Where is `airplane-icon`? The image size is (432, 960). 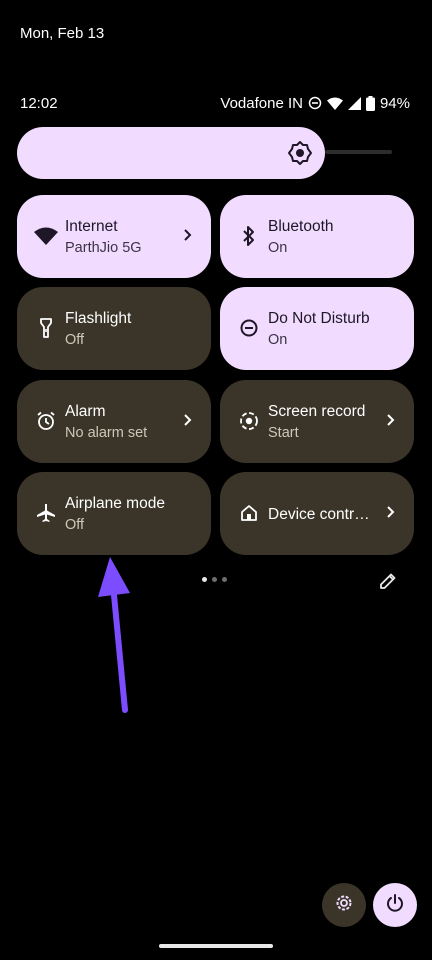 airplane-icon is located at coordinates (46, 513).